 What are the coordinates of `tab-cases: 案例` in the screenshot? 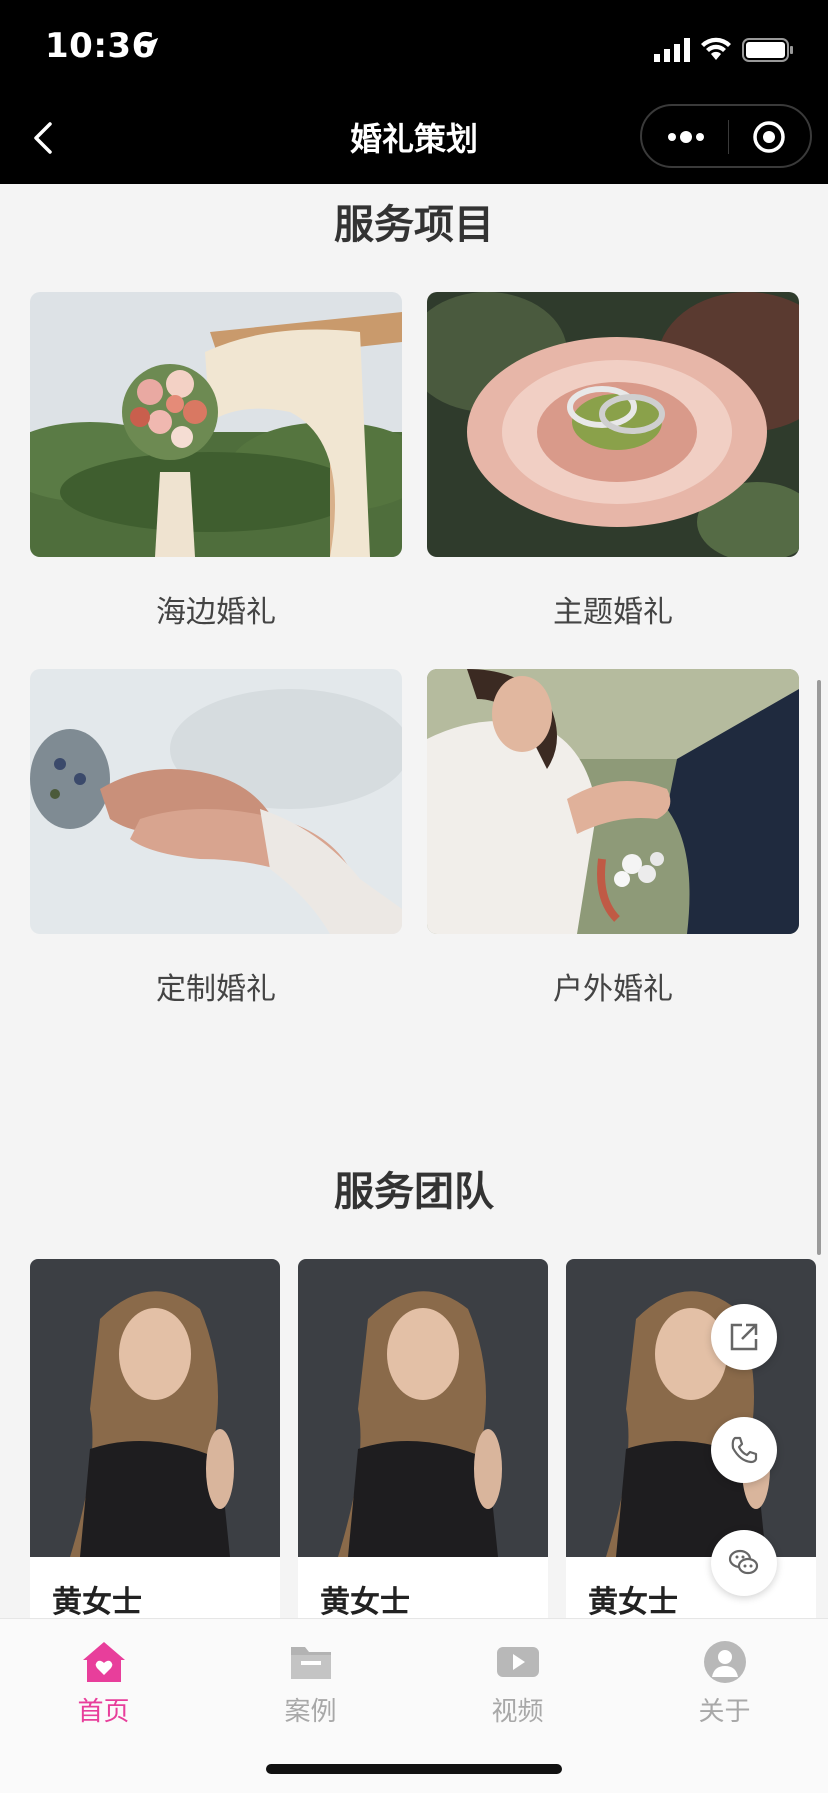 It's located at (310, 1684).